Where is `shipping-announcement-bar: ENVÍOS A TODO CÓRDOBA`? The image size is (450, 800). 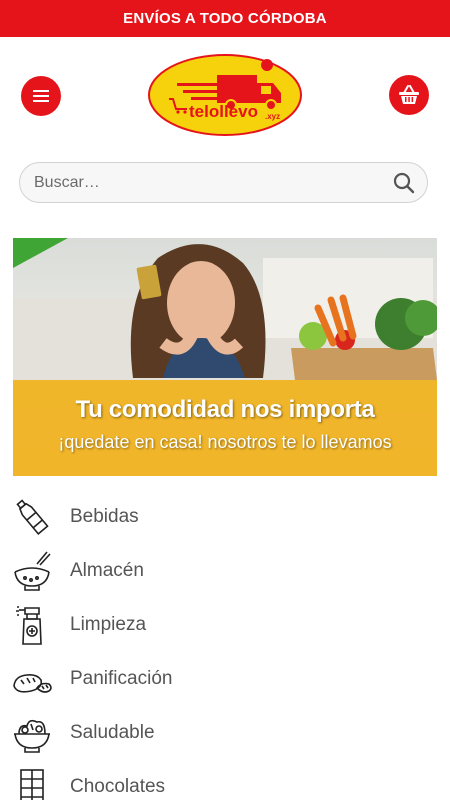 shipping-announcement-bar: ENVÍOS A TODO CÓRDOBA is located at coordinates (225, 18).